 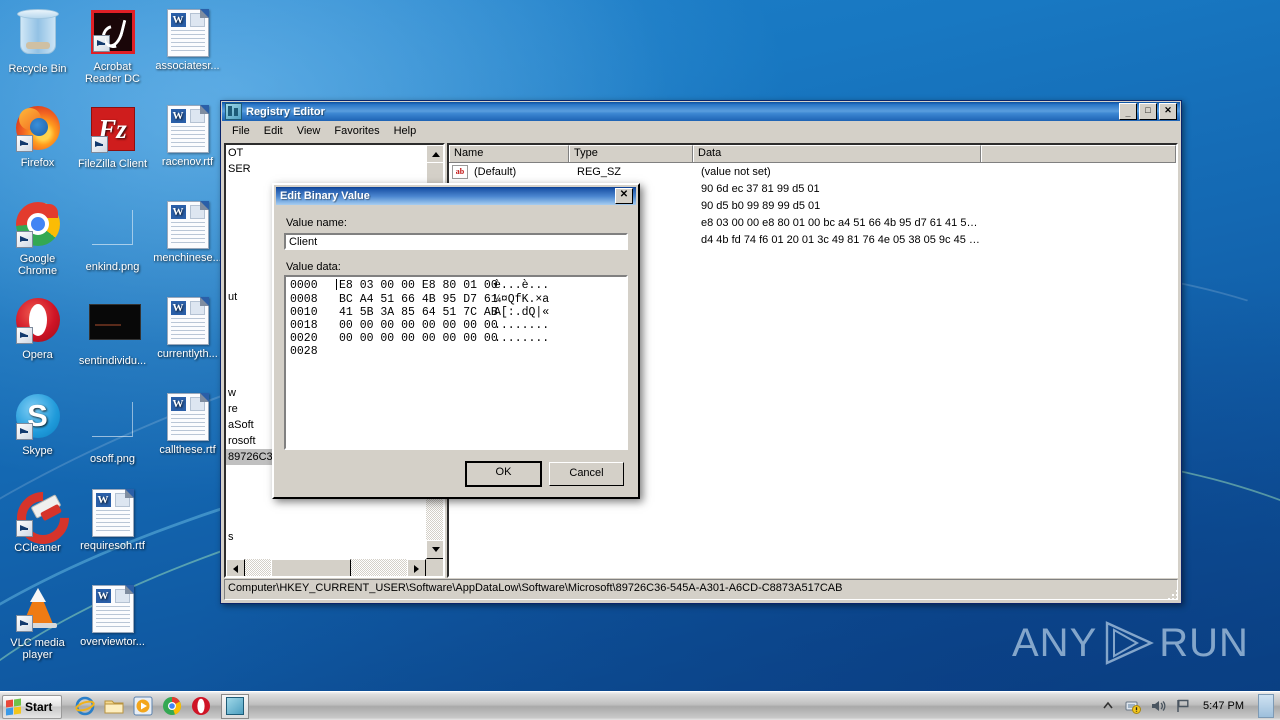 What do you see at coordinates (187, 424) in the screenshot?
I see `desktop-icon-callthese-rtf: W callthese.rtf` at bounding box center [187, 424].